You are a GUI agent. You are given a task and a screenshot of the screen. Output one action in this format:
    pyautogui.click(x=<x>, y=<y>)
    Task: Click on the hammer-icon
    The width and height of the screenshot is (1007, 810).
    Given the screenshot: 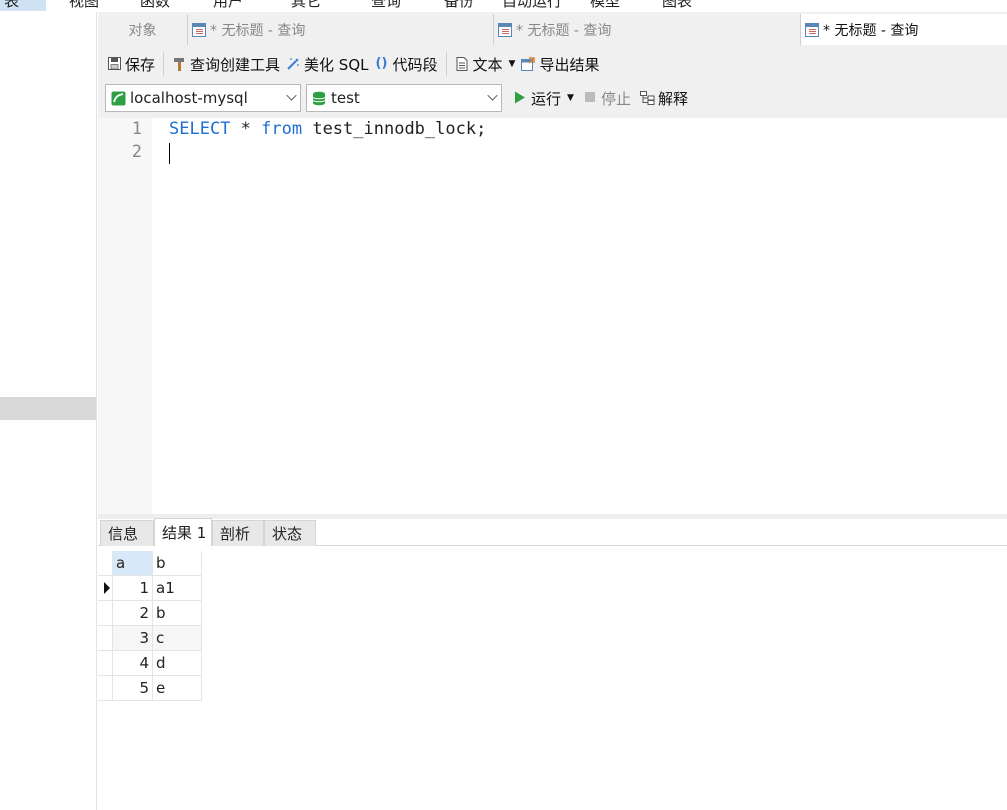 What is the action you would take?
    pyautogui.click(x=179, y=64)
    